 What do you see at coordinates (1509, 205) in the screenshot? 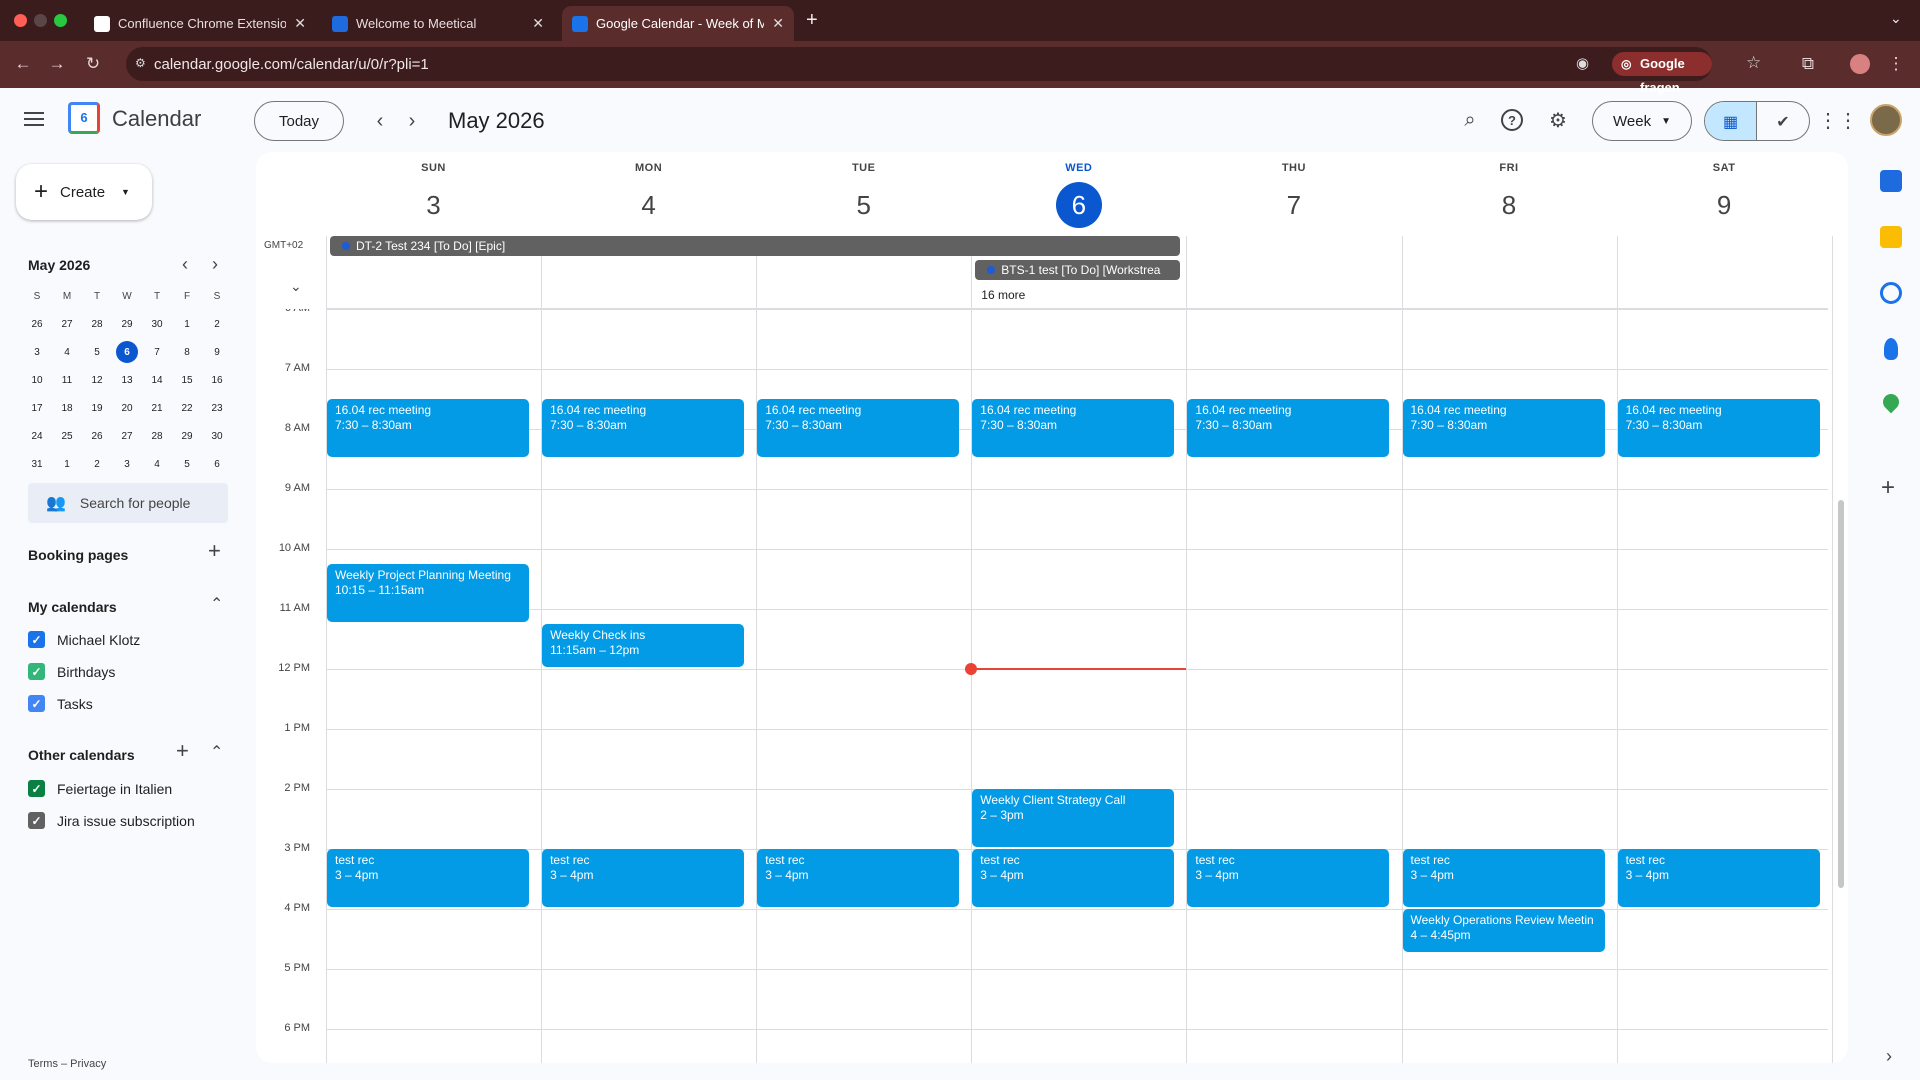
I see `day-number: 8` at bounding box center [1509, 205].